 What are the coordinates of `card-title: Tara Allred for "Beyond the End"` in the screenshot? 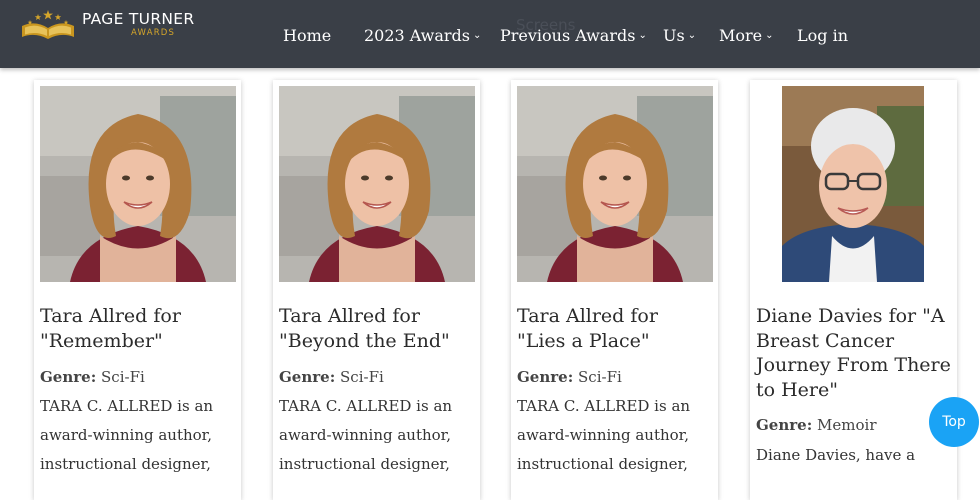 It's located at (364, 328).